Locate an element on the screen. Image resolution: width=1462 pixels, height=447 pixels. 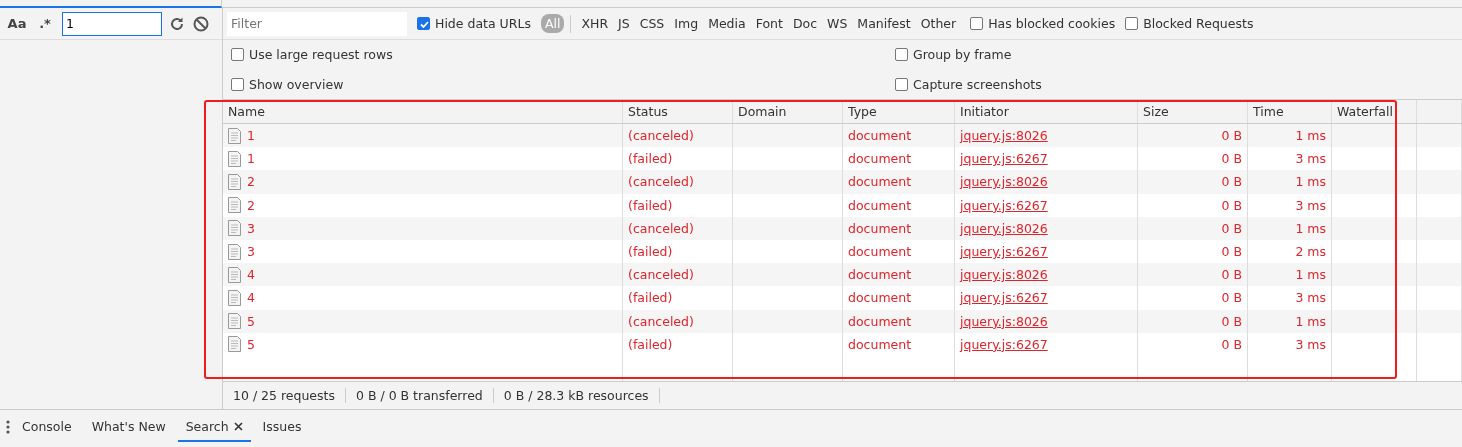
column-header: Type is located at coordinates (899, 111).